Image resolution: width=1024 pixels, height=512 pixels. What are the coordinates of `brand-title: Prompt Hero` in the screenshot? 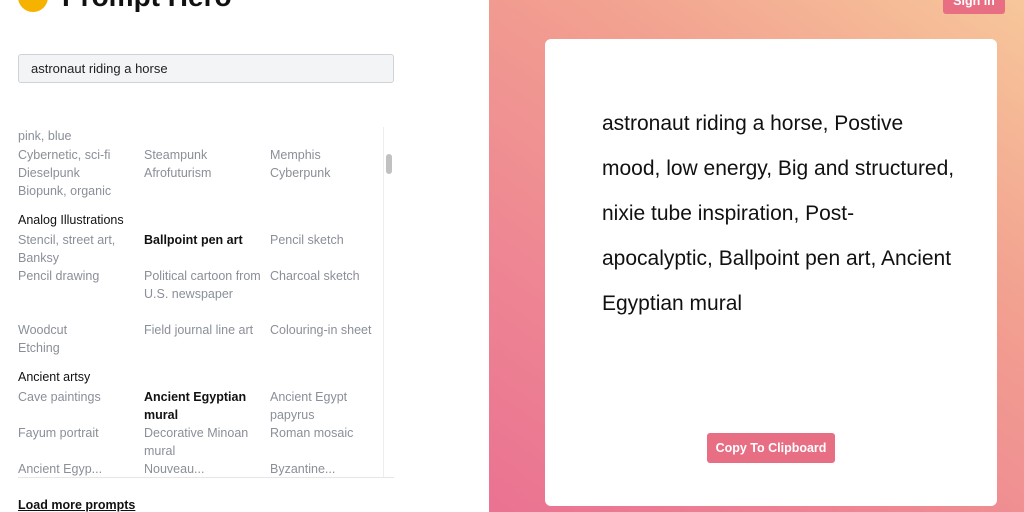 It's located at (147, 6).